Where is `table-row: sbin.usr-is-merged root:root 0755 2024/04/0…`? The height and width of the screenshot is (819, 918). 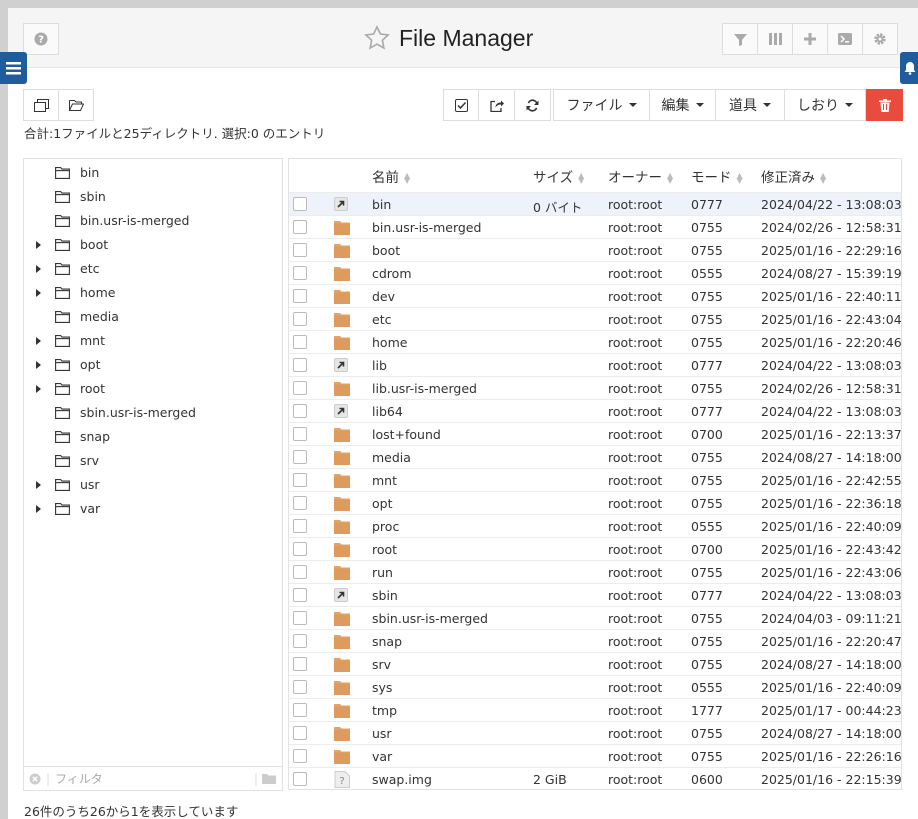 table-row: sbin.usr-is-merged root:root 0755 2024/04/0… is located at coordinates (595, 617).